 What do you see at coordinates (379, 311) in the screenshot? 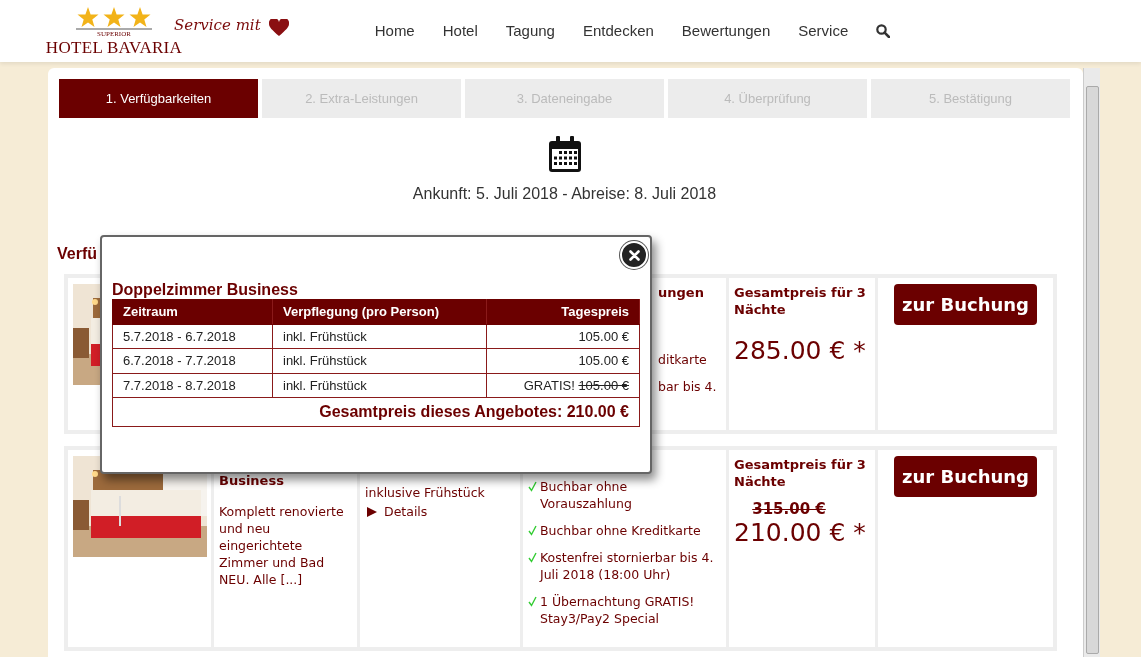
I see `column-header: Verpflegung (pro Person)` at bounding box center [379, 311].